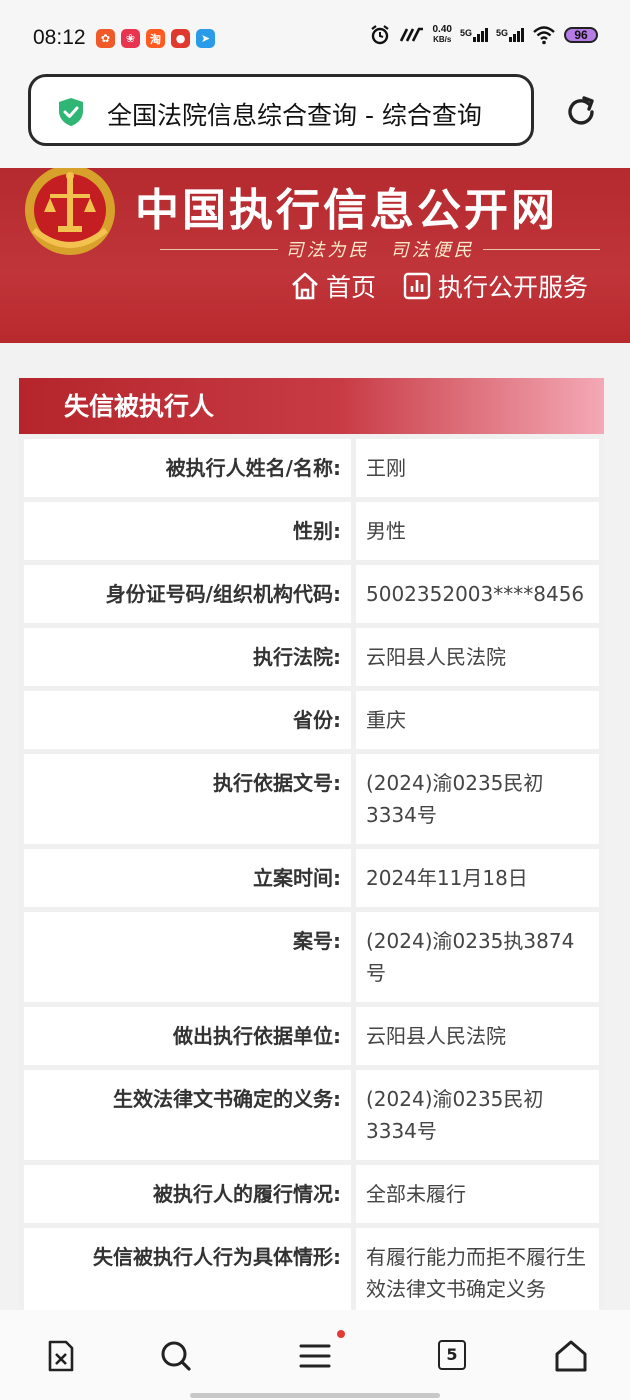  Describe the element at coordinates (477, 1273) in the screenshot. I see `field-value: 有履行能力而拒不履行生效法律文书确定义务` at that location.